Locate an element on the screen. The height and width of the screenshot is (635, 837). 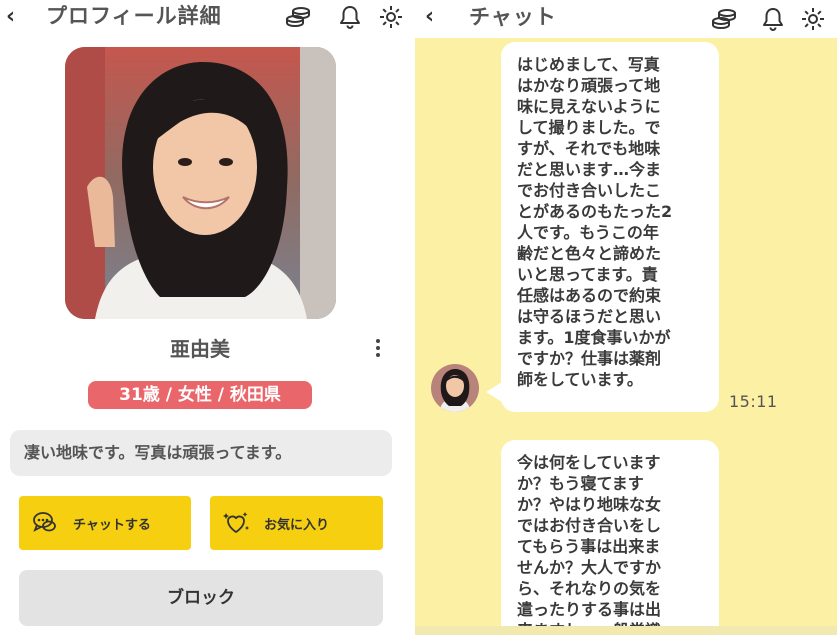
profile-photo is located at coordinates (200, 183).